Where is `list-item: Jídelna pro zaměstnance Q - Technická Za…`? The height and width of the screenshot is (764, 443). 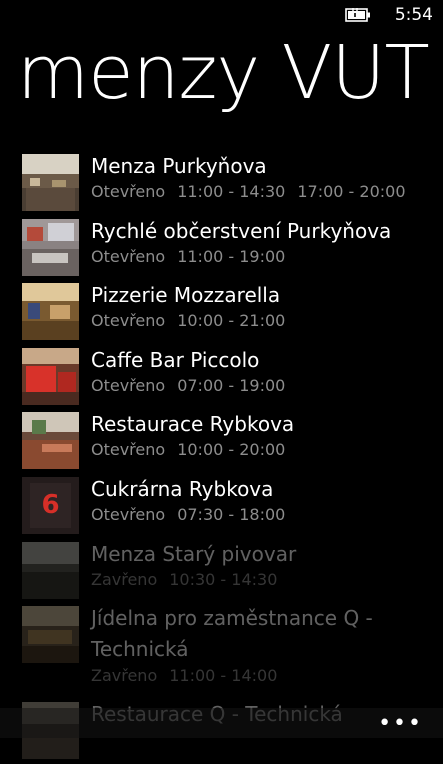 list-item: Jídelna pro zaměstnance Q - Technická Za… is located at coordinates (232, 651).